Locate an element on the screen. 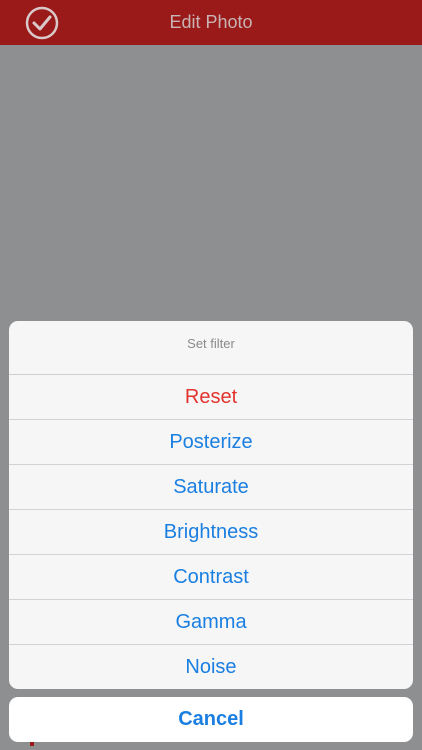 The height and width of the screenshot is (750, 422). cancel-button: Cancel is located at coordinates (211, 719).